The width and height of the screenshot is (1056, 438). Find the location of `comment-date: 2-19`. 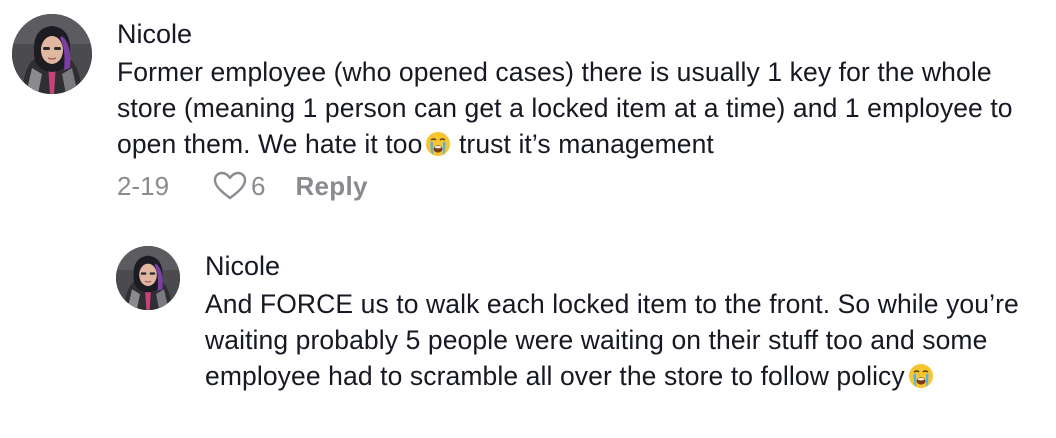

comment-date: 2-19 is located at coordinates (143, 185).